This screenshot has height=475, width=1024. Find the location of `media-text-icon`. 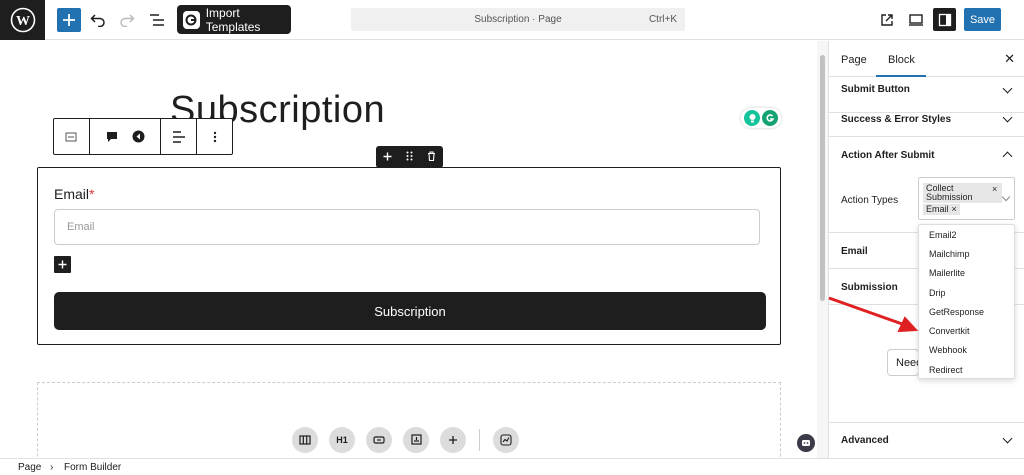

media-text-icon is located at coordinates (416, 439).